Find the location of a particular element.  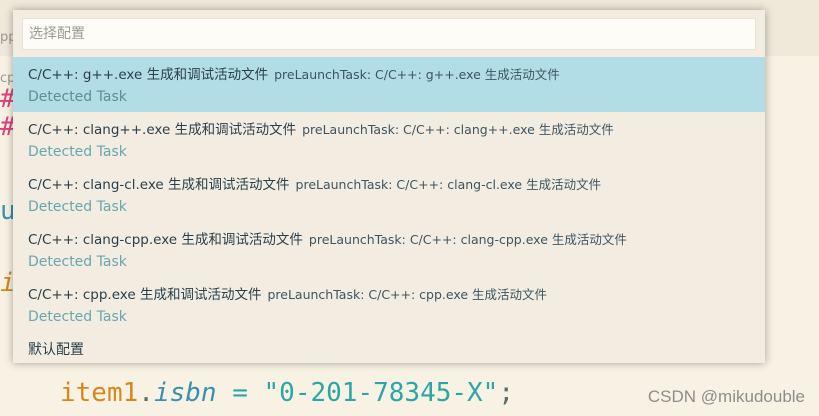

quick-pick-item-label: C/C++: clang++.exe 生成和调试活动文件 is located at coordinates (162, 130).